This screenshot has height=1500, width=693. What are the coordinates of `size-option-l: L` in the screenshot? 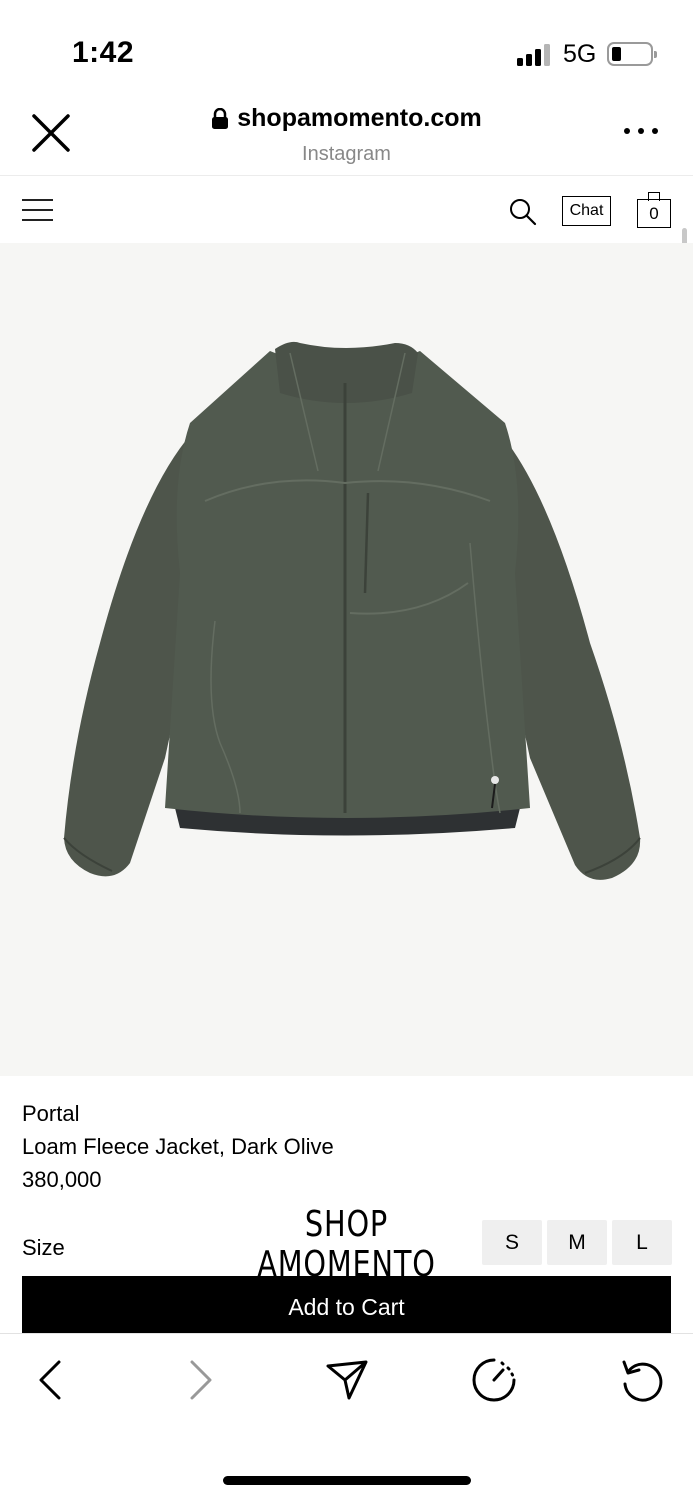 It's located at (642, 1242).